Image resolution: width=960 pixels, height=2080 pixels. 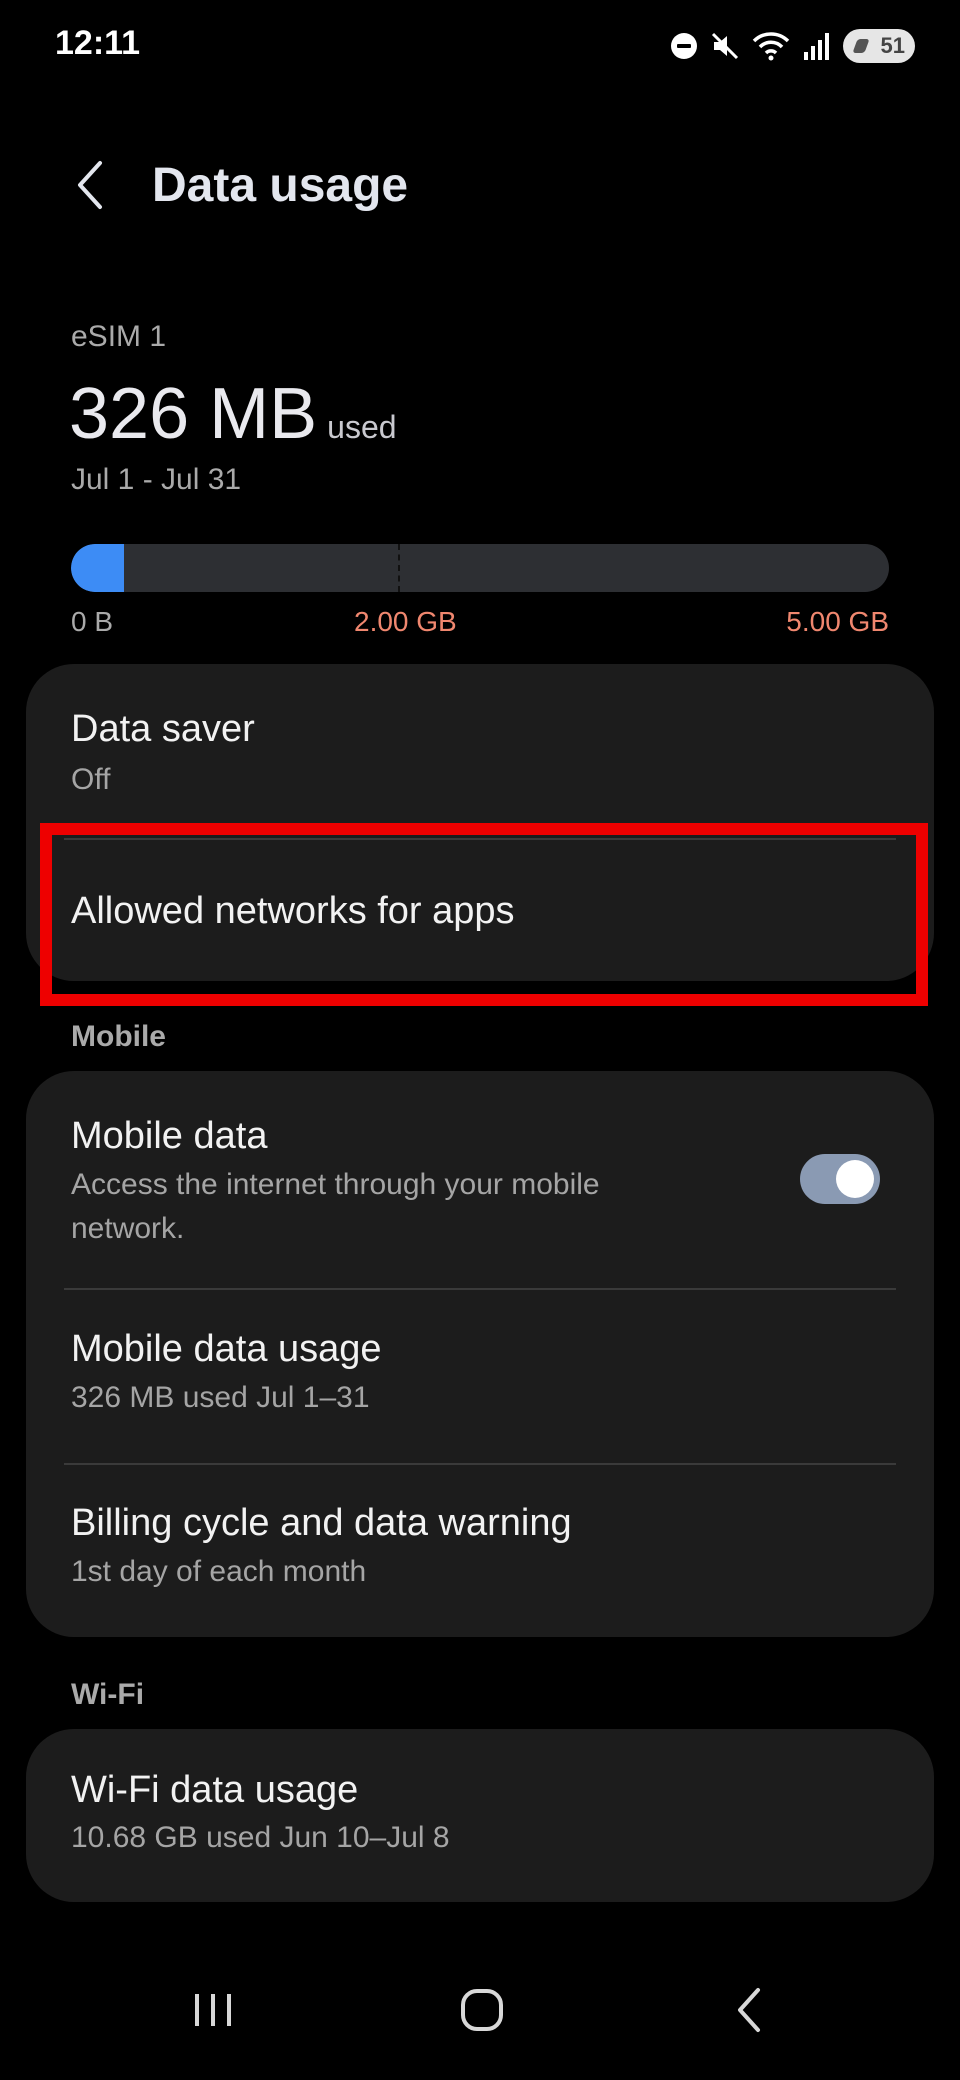 What do you see at coordinates (817, 46) in the screenshot?
I see `signal-icon` at bounding box center [817, 46].